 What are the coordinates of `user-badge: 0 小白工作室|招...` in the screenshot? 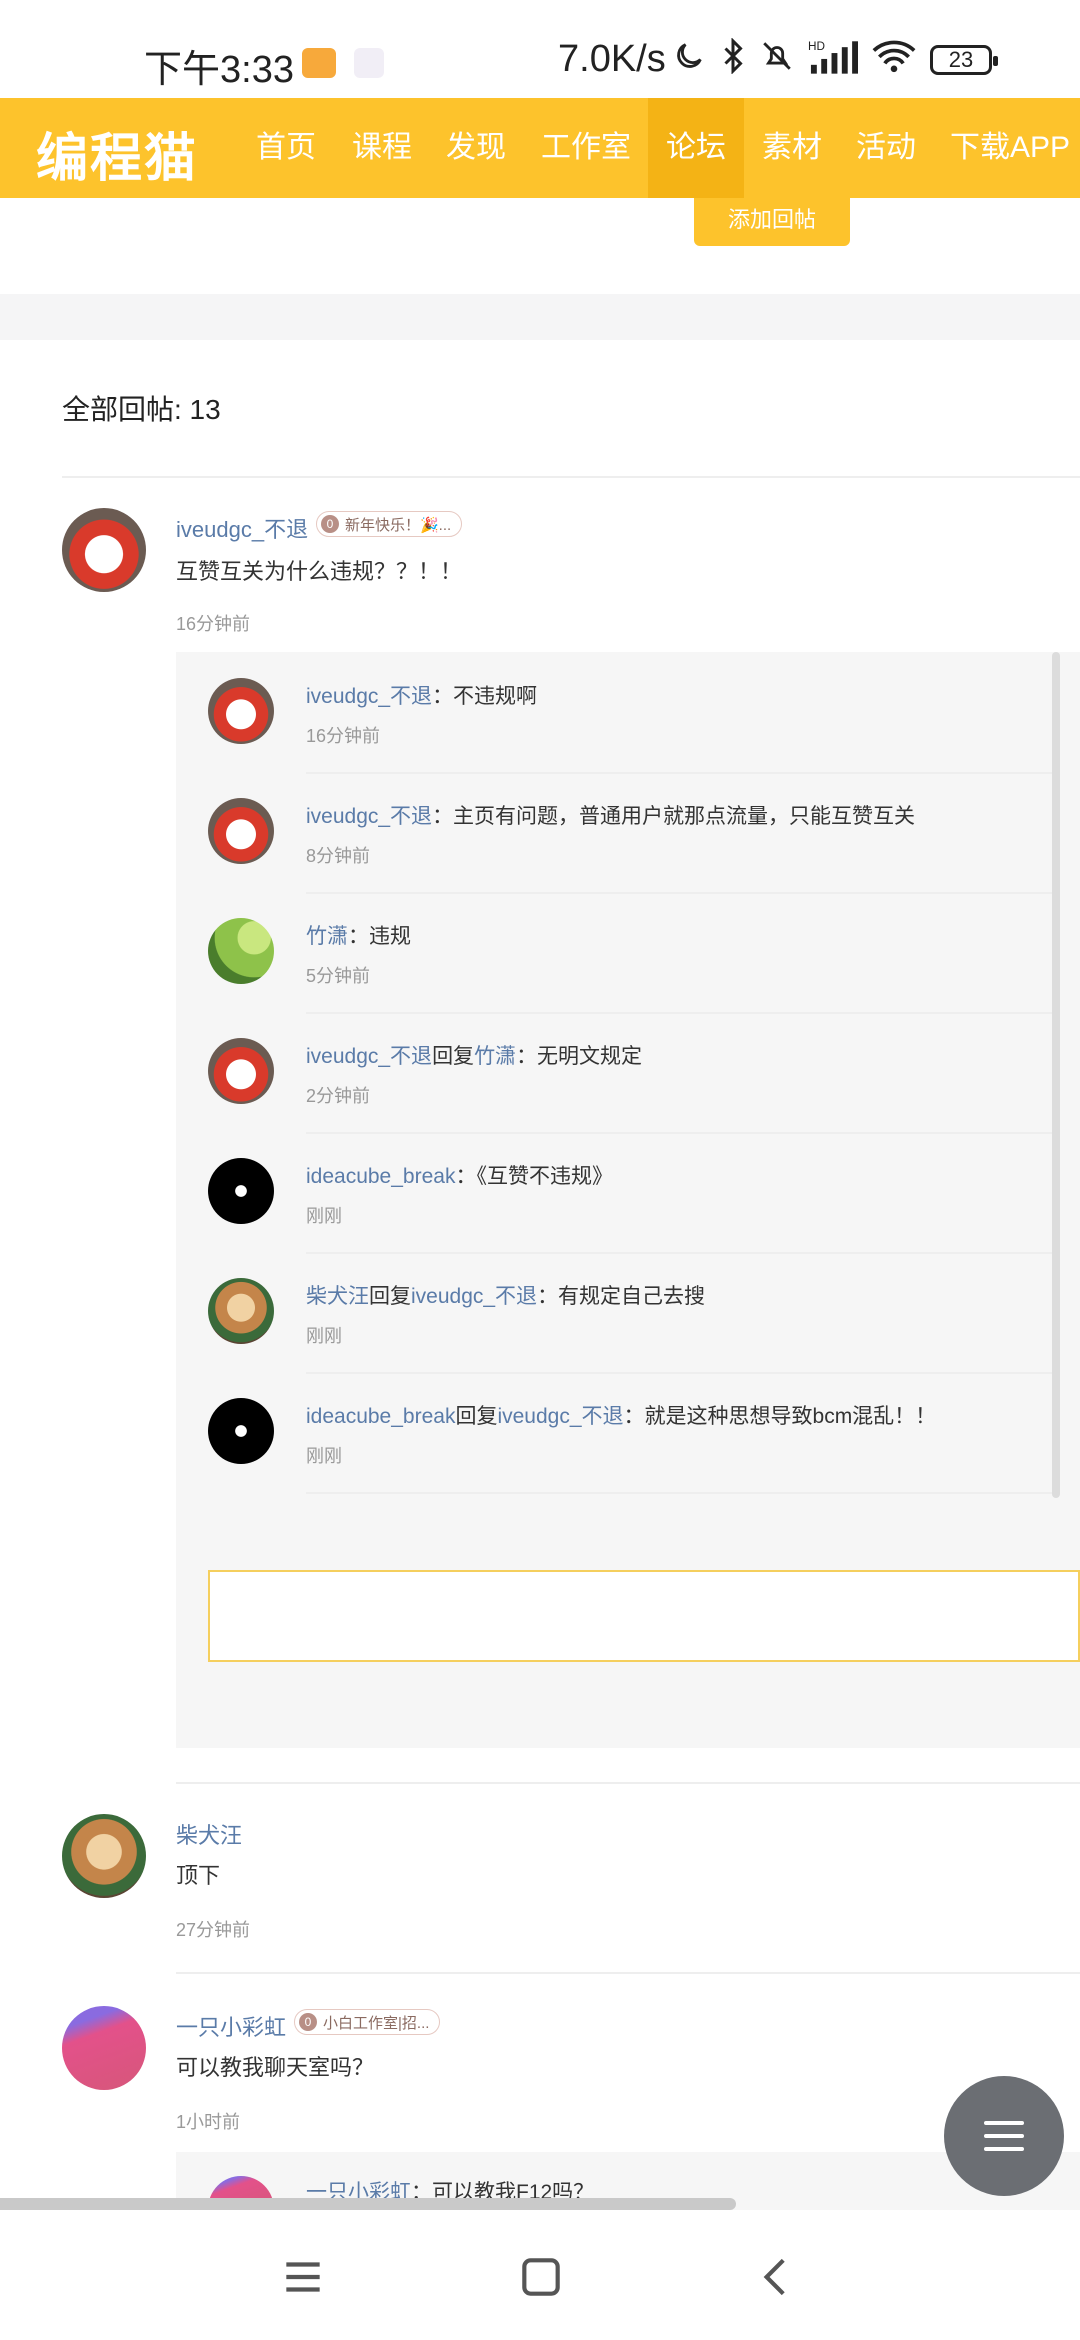 It's located at (367, 2022).